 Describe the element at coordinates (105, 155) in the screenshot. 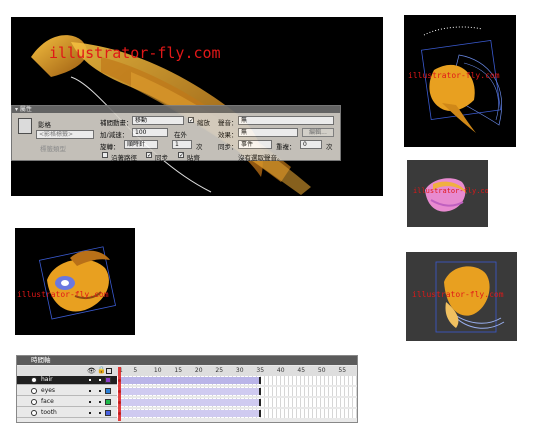

I see `orient-checkbox` at that location.